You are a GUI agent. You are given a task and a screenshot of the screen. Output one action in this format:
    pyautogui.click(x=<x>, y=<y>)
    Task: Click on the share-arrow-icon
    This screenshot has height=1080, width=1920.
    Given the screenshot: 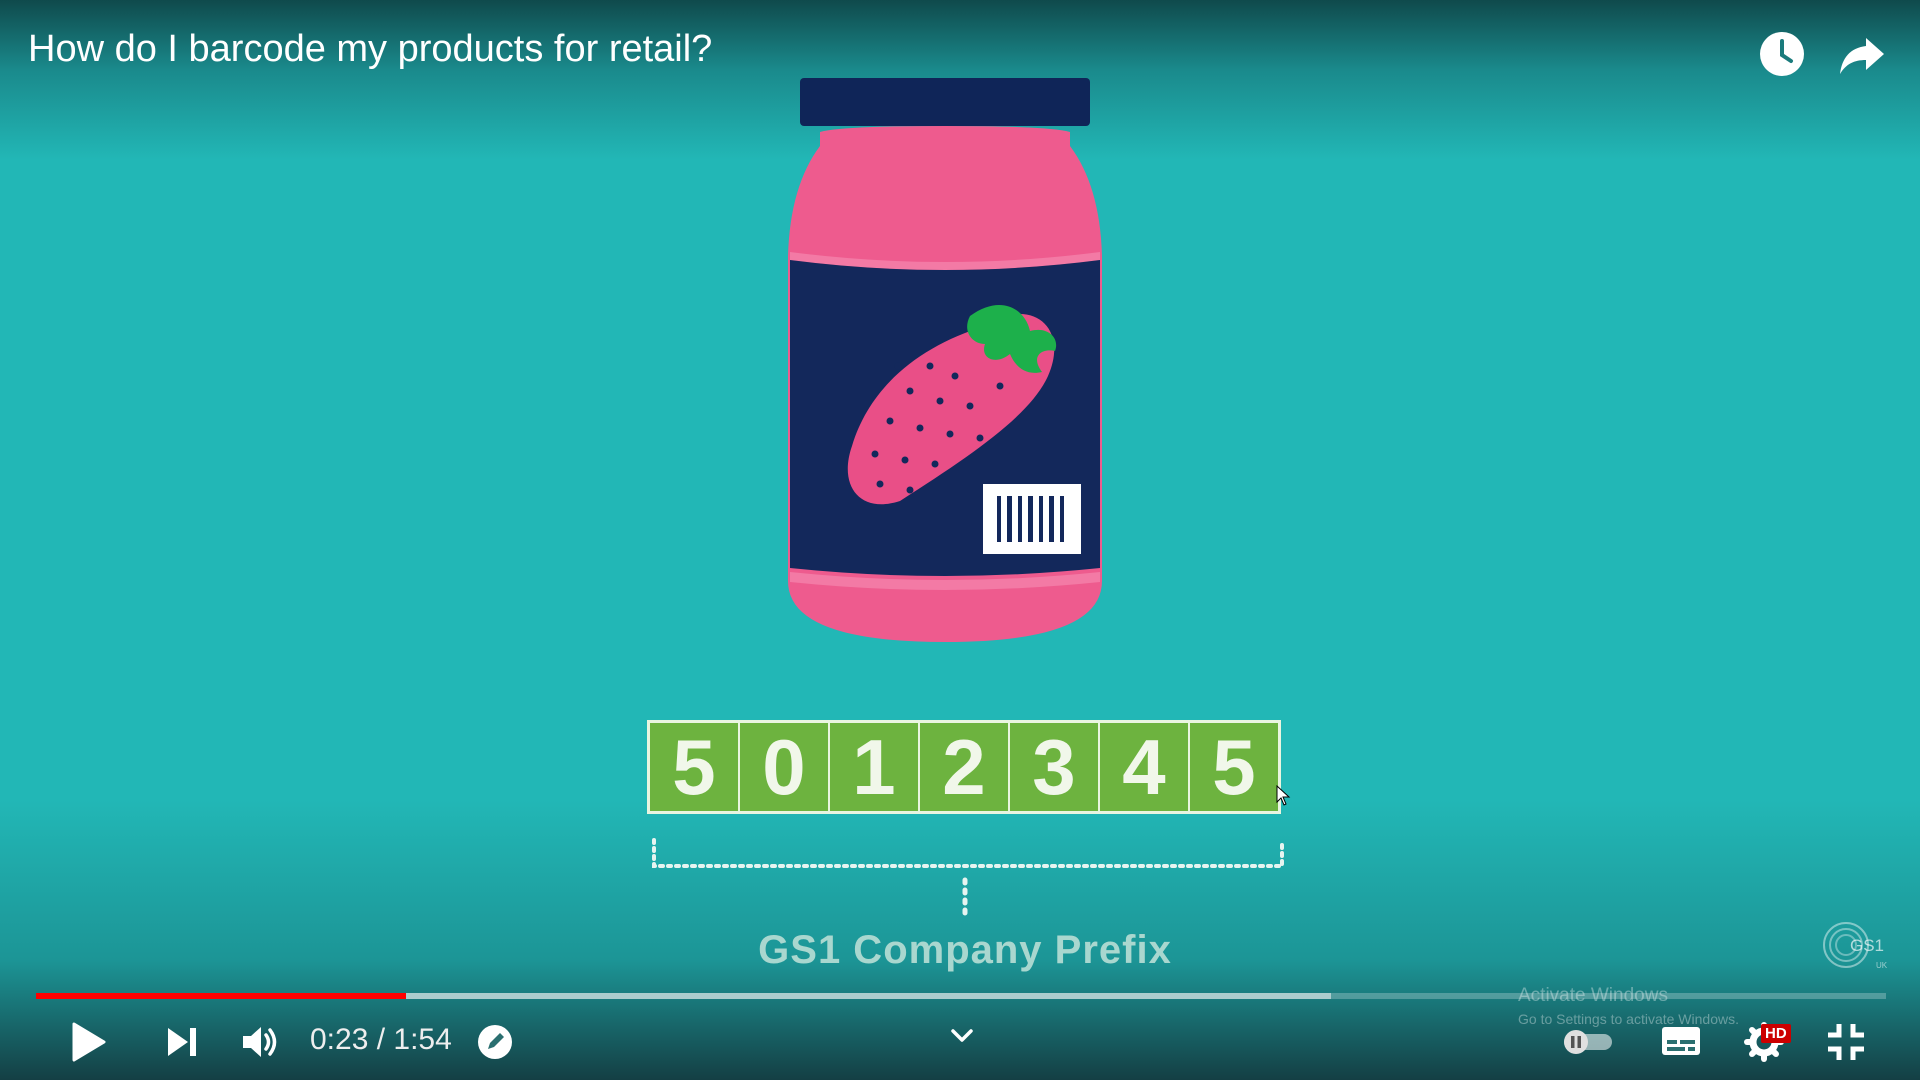 What is the action you would take?
    pyautogui.click(x=1862, y=54)
    